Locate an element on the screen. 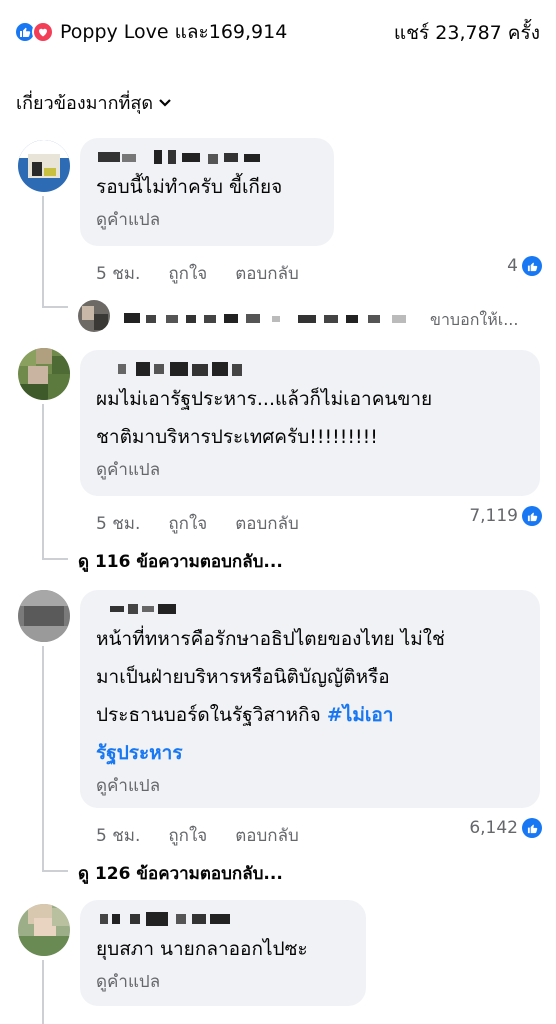 The image size is (556, 1024). reaction-count-value: 6,142 is located at coordinates (493, 828).